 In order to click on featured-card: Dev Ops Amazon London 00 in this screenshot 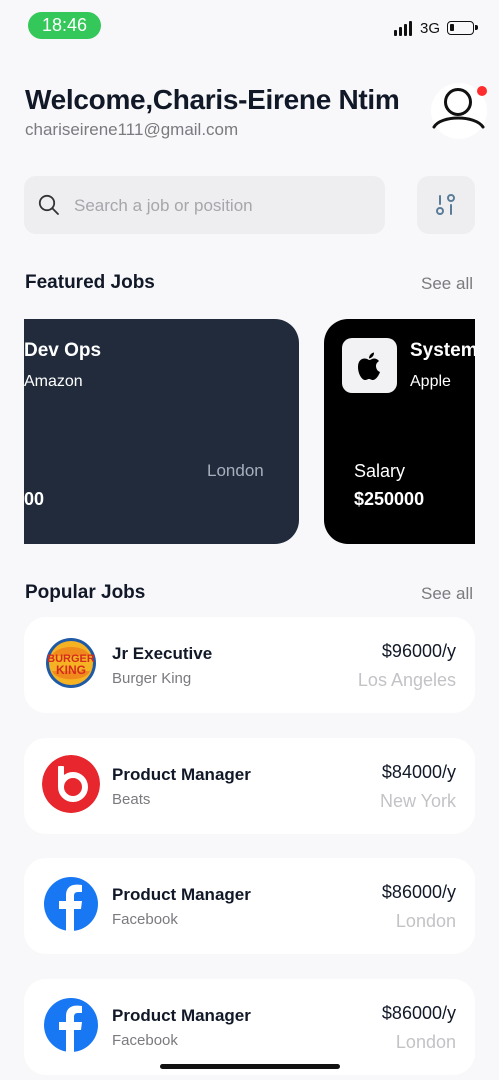, I will do `click(161, 431)`.